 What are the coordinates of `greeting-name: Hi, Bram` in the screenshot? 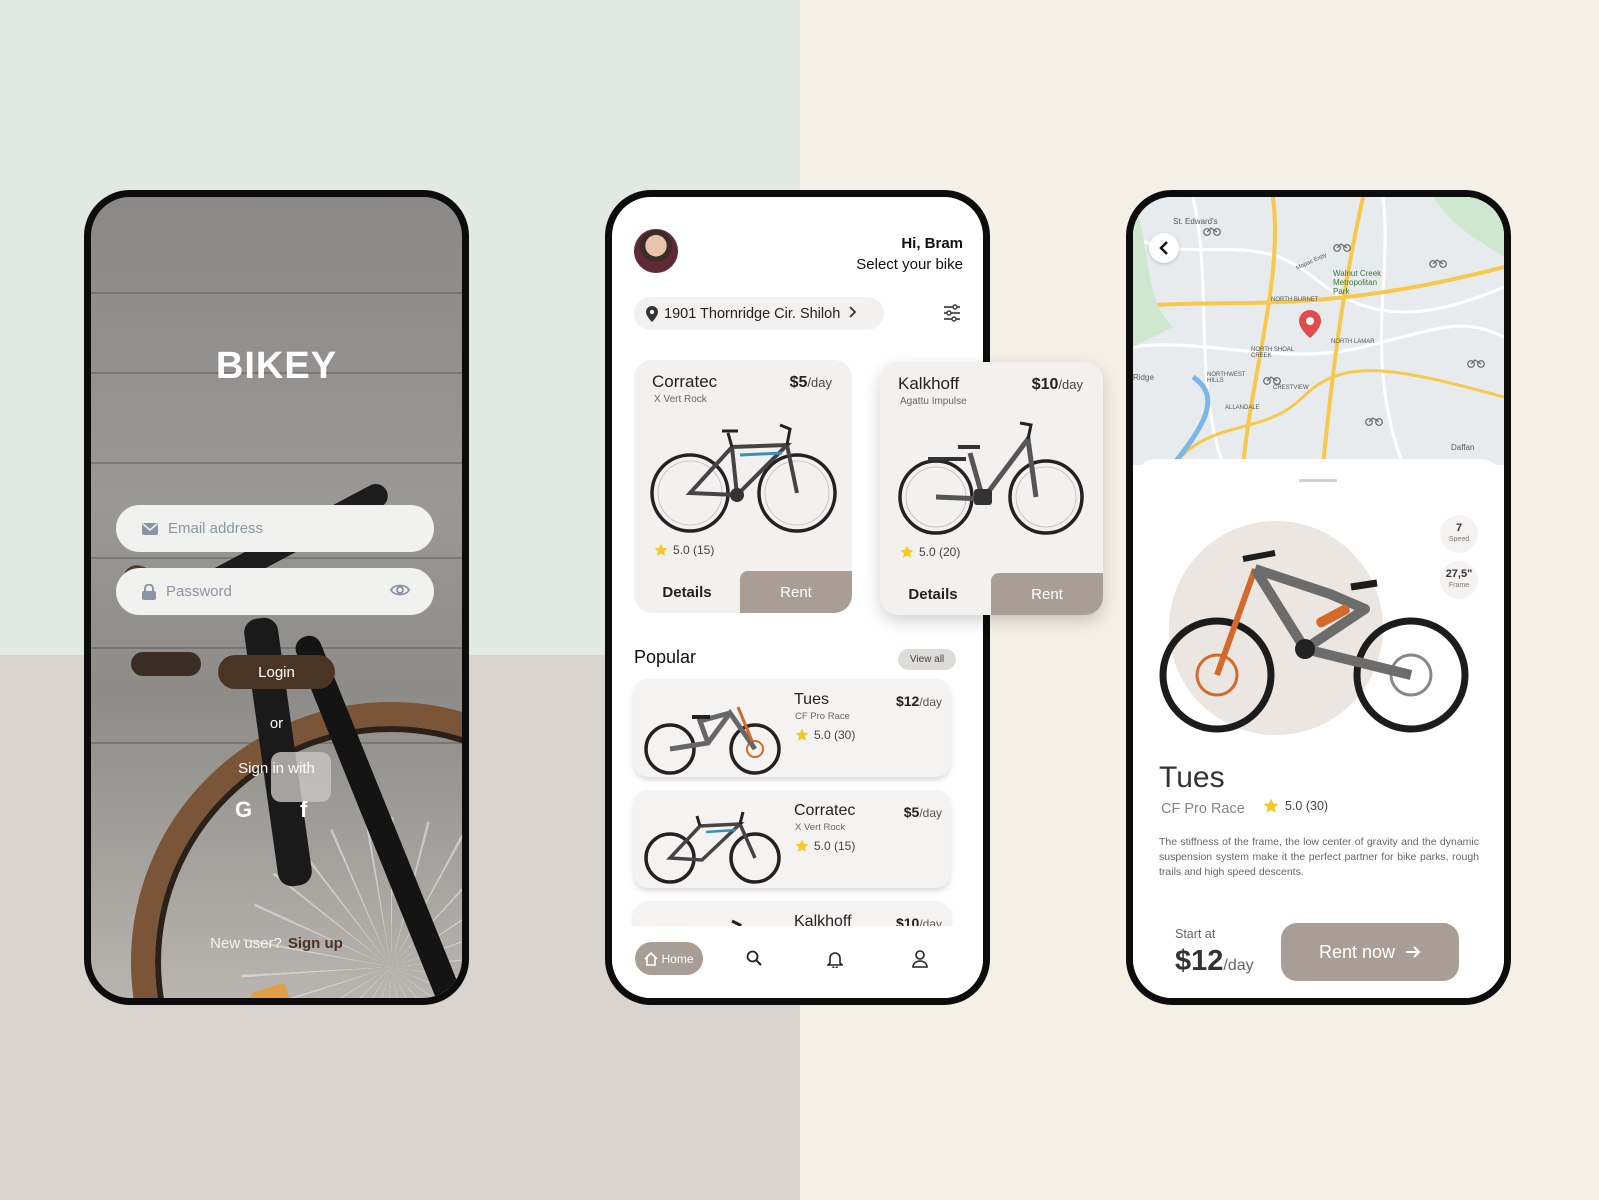 It's located at (932, 243).